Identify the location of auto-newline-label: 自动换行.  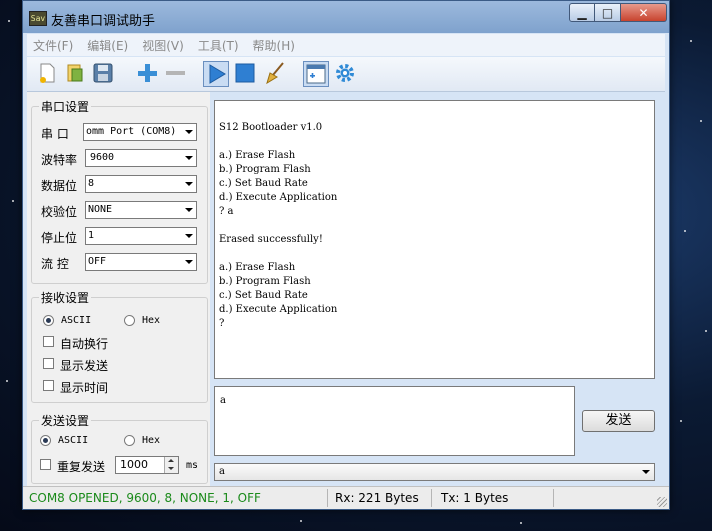
(84, 344).